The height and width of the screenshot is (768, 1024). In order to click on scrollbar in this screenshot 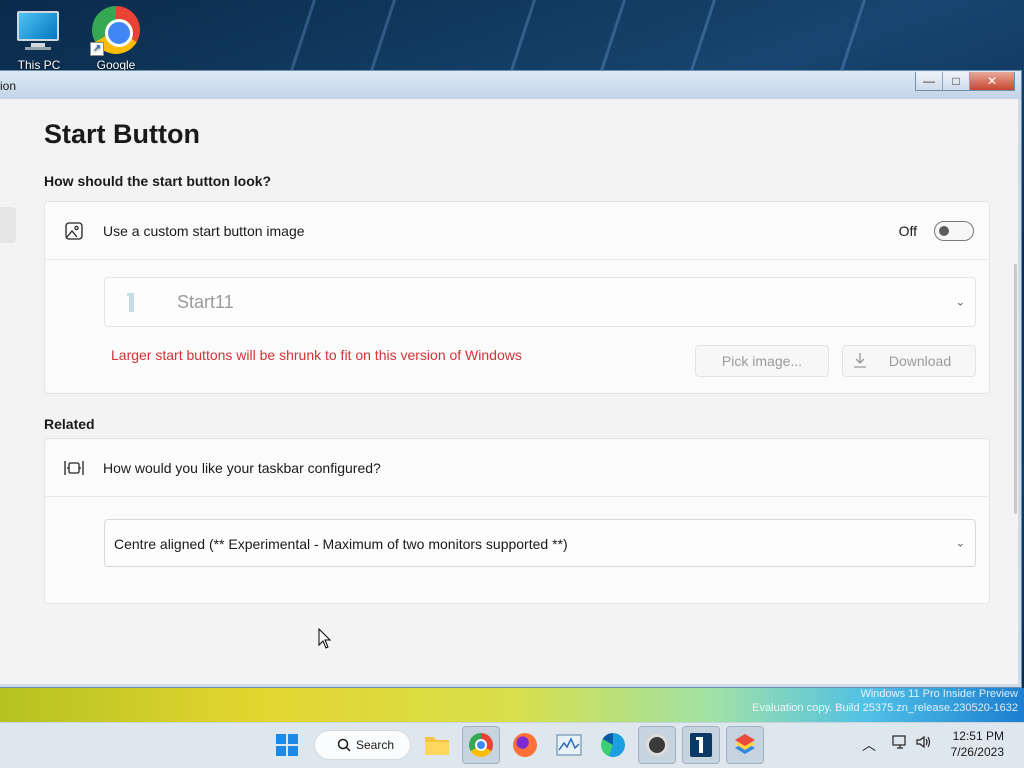, I will do `click(1015, 391)`.